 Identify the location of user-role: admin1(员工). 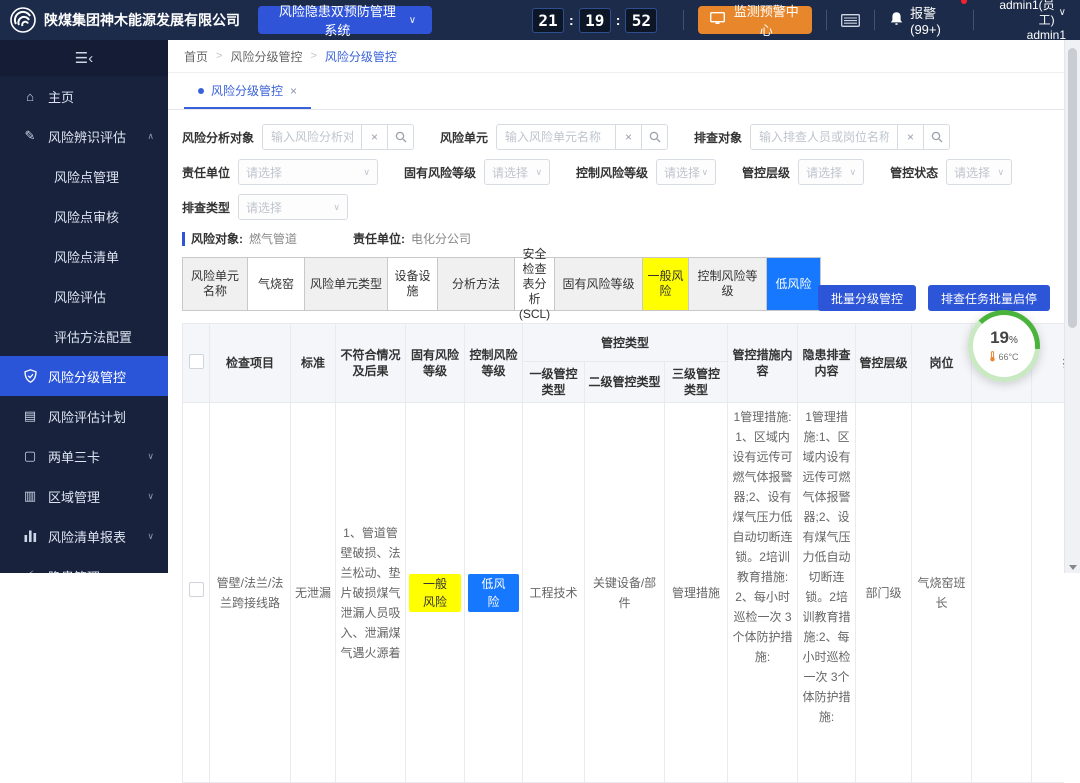
(1027, 13).